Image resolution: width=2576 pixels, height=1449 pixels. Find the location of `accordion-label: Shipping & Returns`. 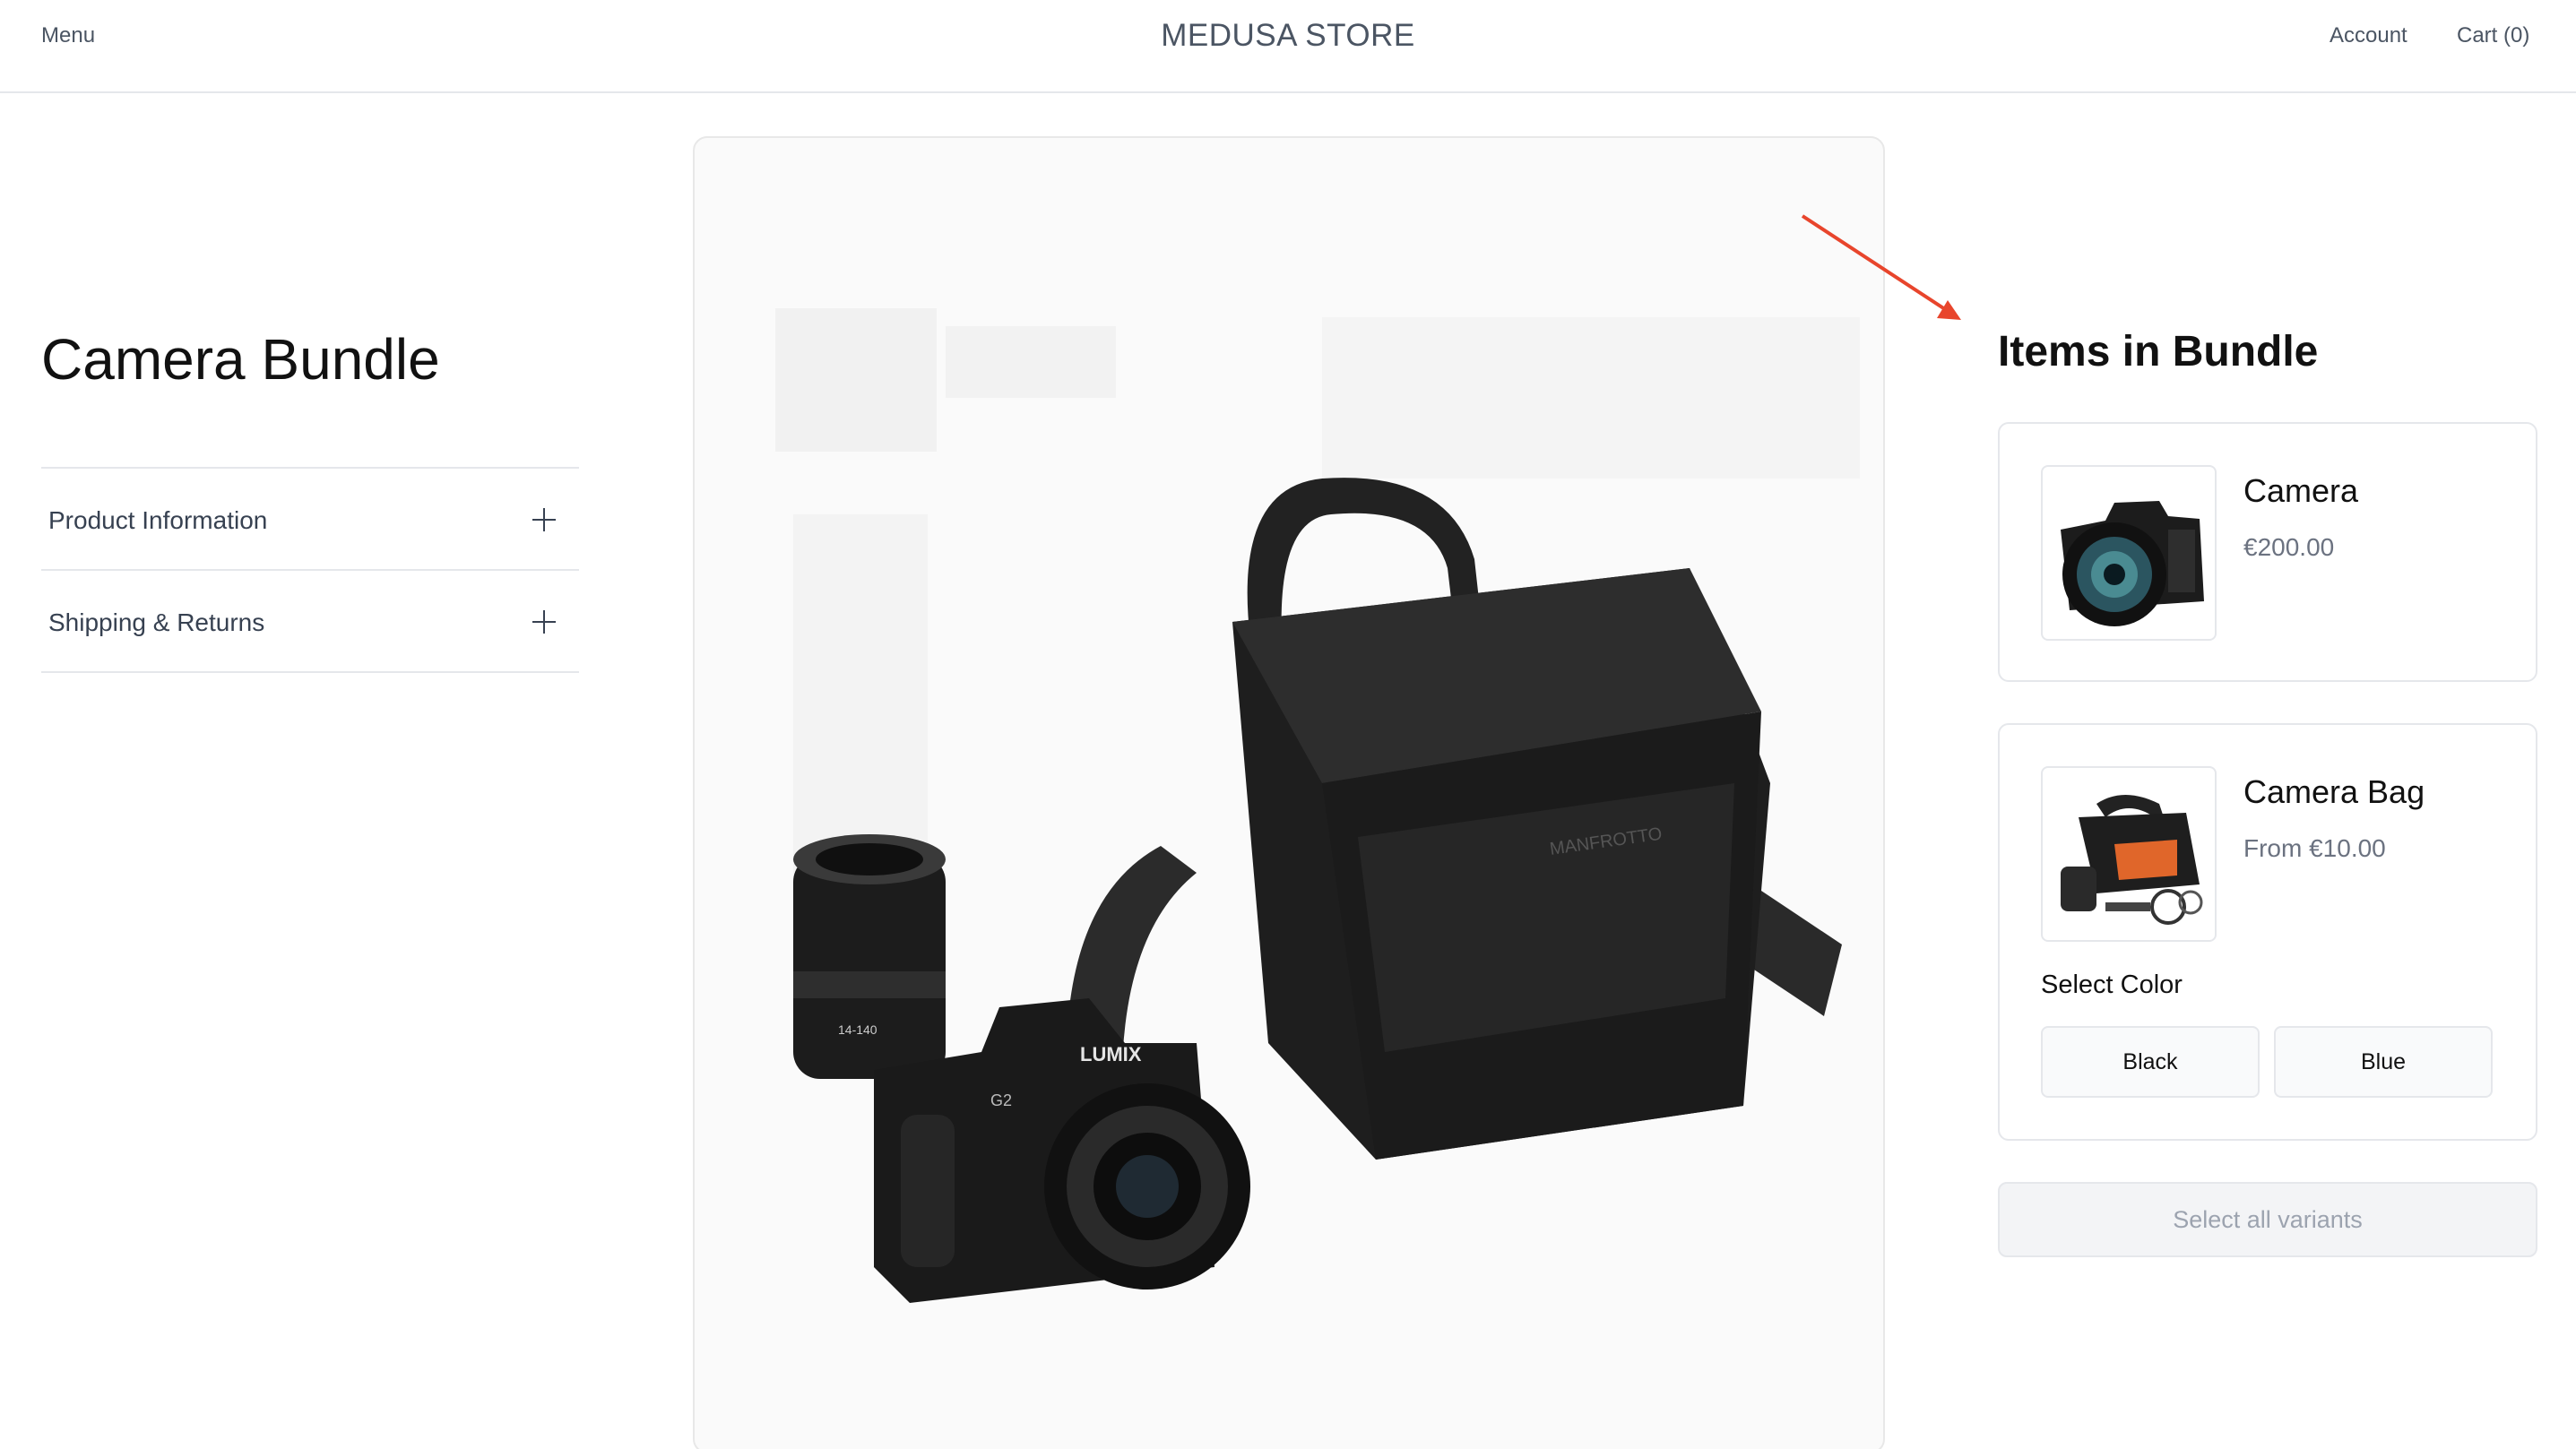

accordion-label: Shipping & Returns is located at coordinates (156, 622).